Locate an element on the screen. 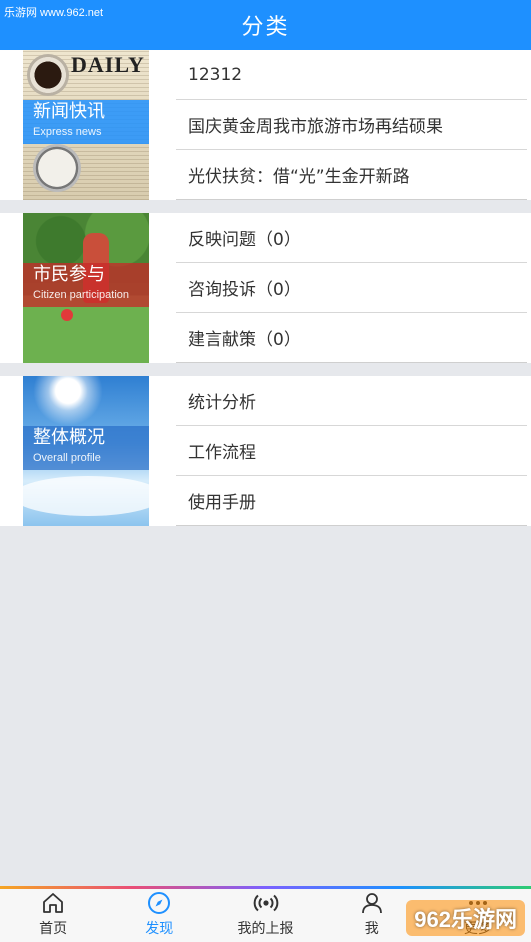  thumb-label: 市民参与 Citizen participation is located at coordinates (86, 285).